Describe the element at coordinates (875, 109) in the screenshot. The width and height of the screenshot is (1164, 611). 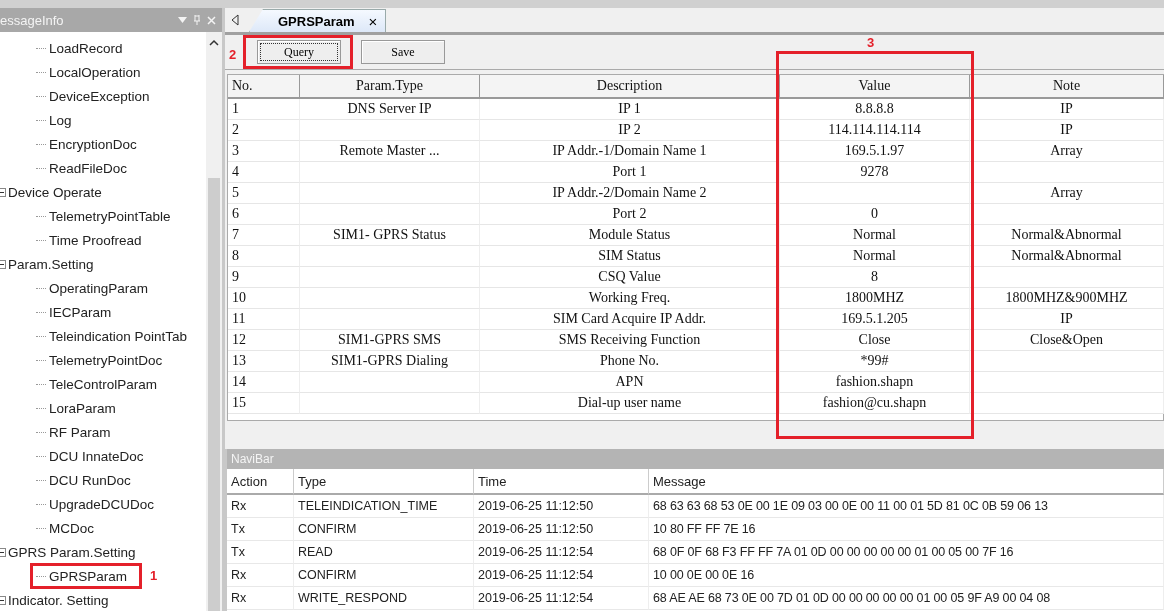
I see `table-cell: 8.8.8.8` at that location.